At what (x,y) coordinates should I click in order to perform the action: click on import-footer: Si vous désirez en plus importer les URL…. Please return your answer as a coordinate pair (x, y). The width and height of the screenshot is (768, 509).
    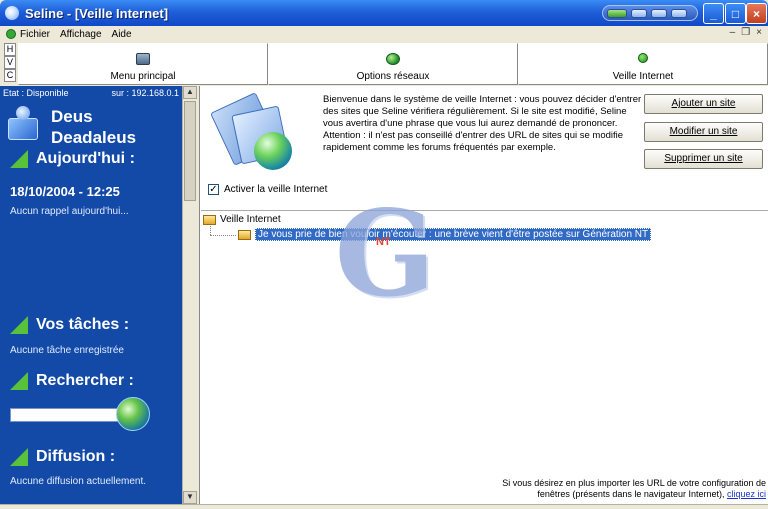
    Looking at the image, I should click on (631, 489).